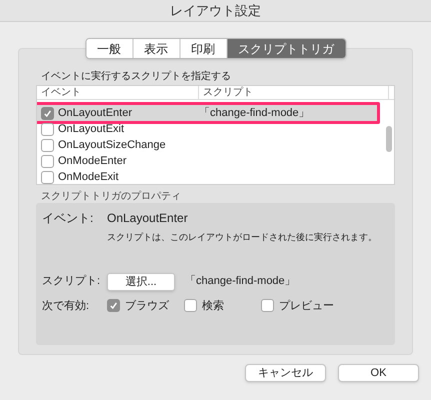  I want to click on column-header: スクリプト, so click(294, 92).